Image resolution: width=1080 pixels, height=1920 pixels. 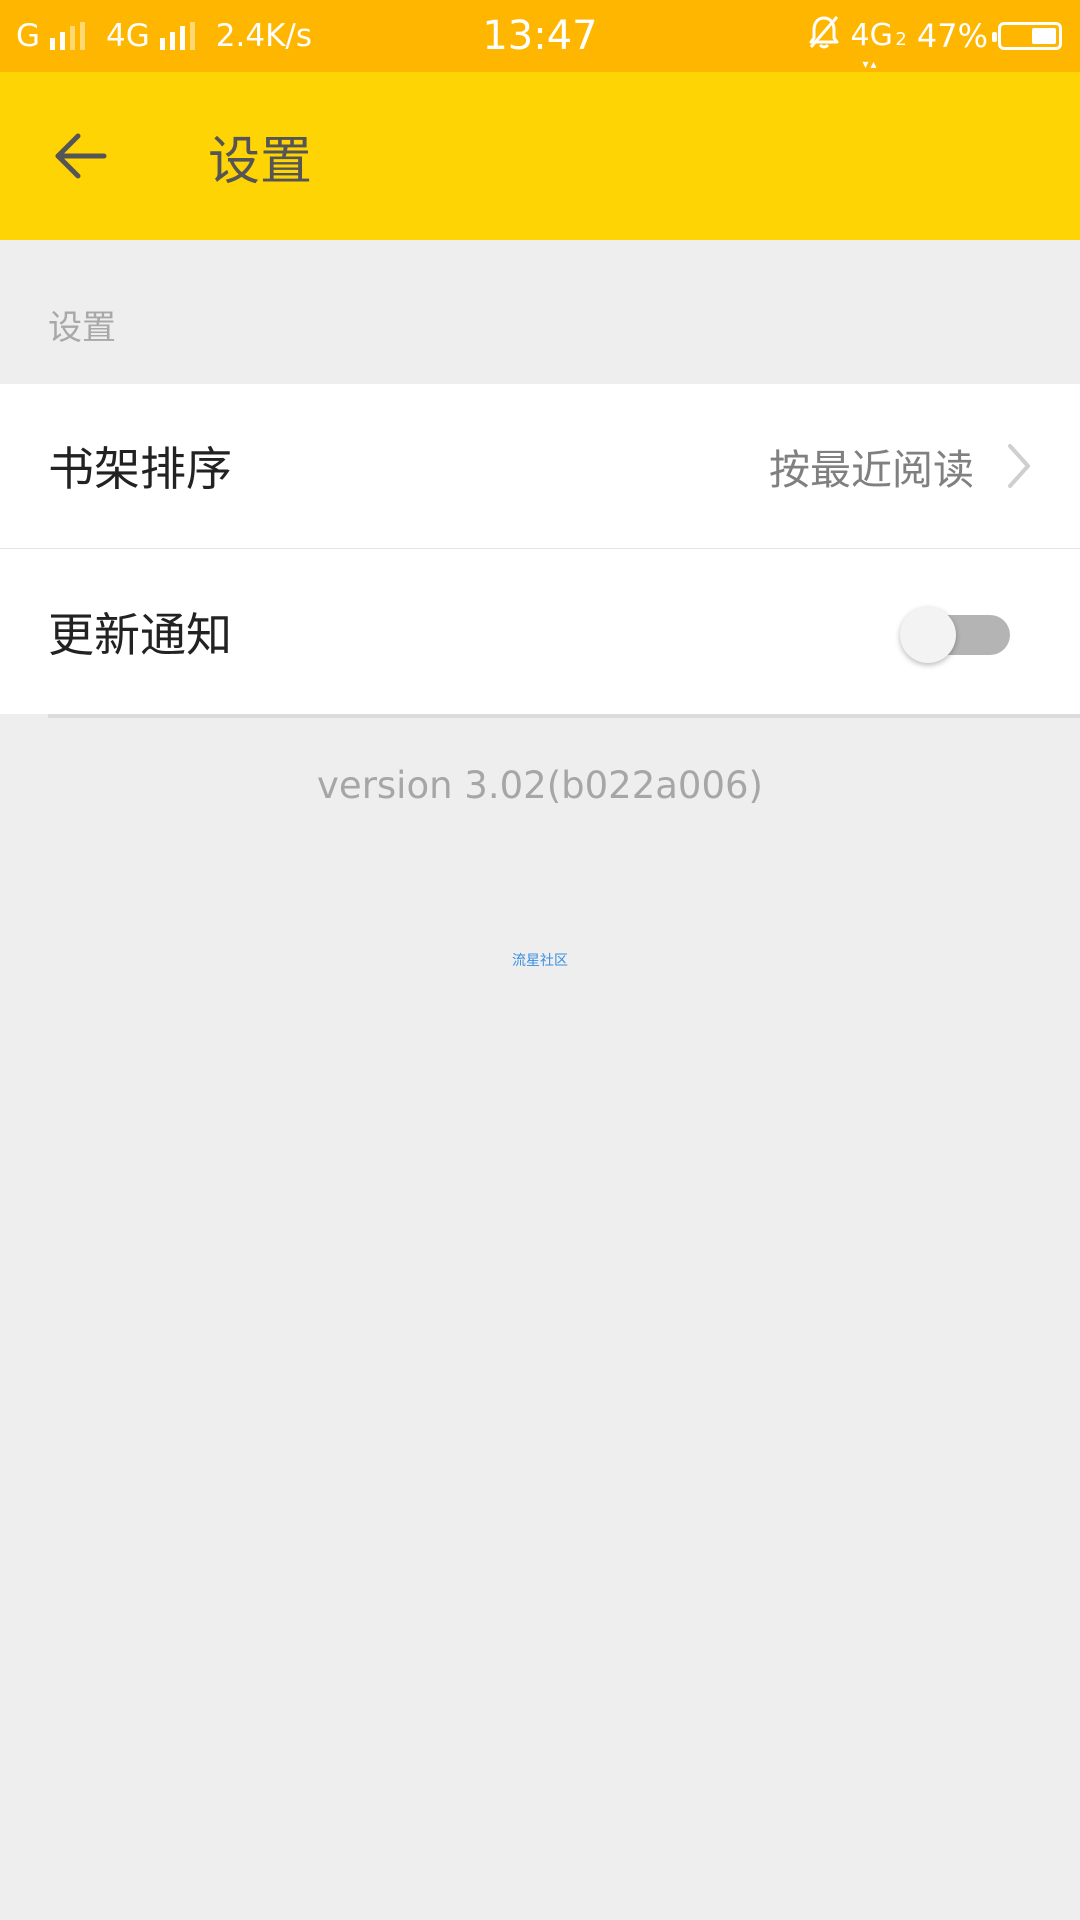 I want to click on arrow-left-icon, so click(x=81, y=156).